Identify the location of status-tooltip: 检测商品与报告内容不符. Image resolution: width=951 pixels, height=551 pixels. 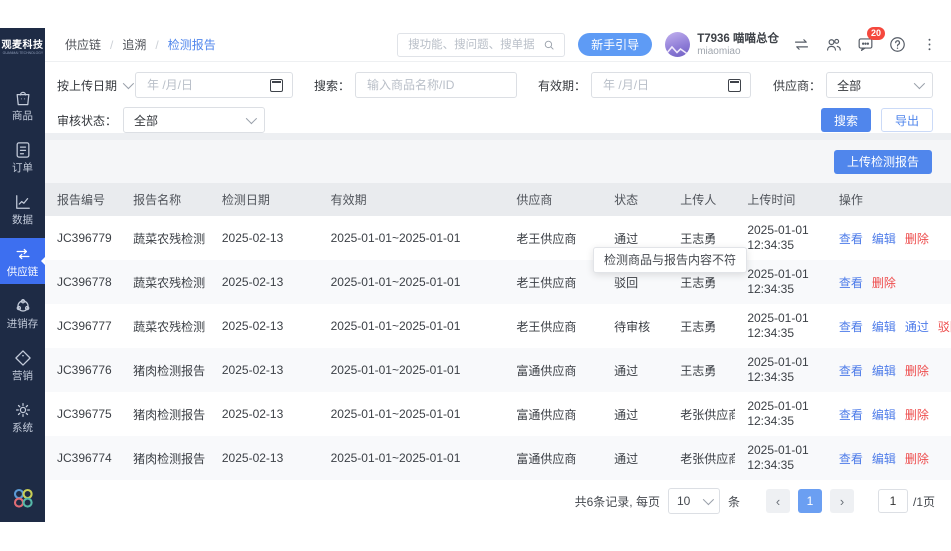
(670, 260).